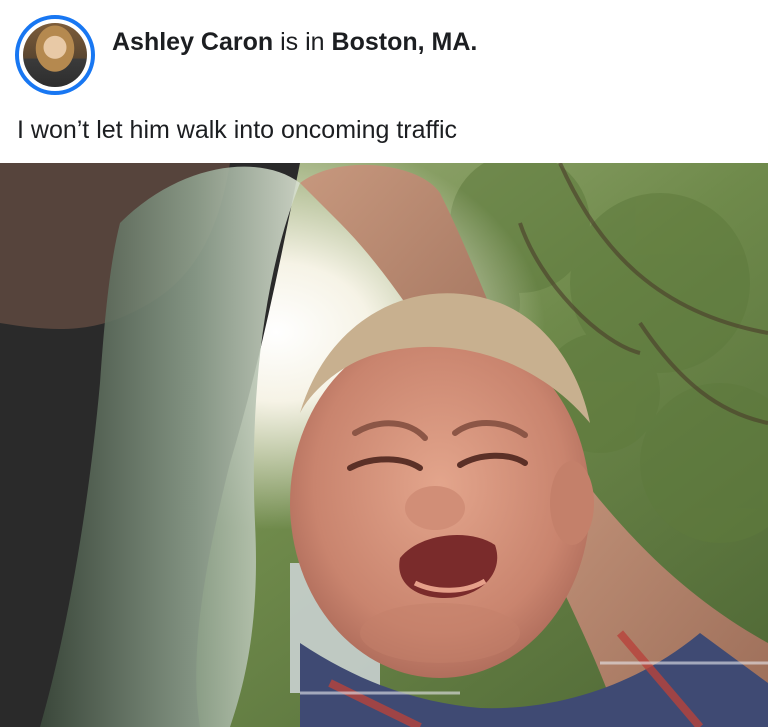 The height and width of the screenshot is (727, 768). Describe the element at coordinates (405, 42) in the screenshot. I see `location-link: Boston, MA.` at that location.